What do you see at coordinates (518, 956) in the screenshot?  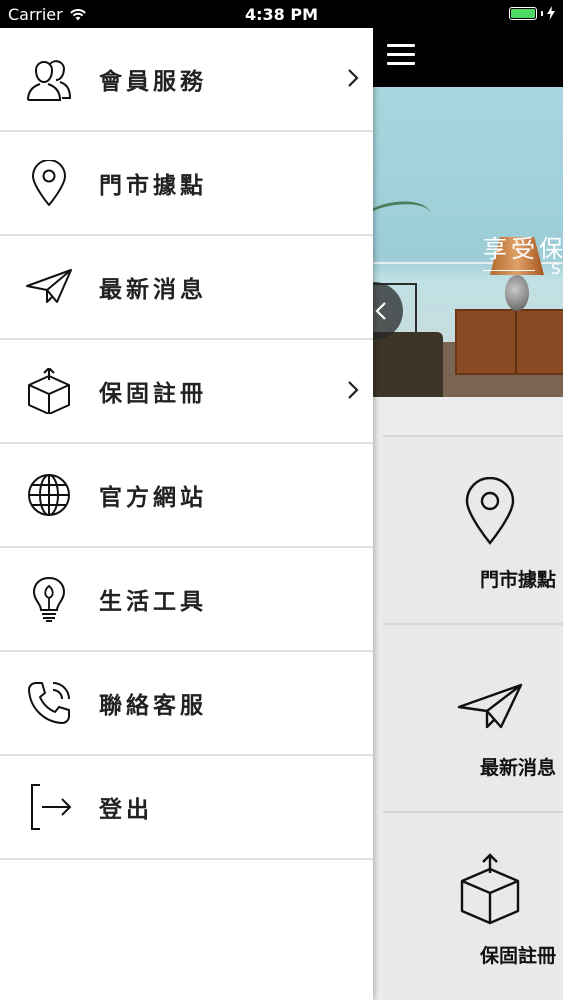 I see `tile-label: 保固註冊` at bounding box center [518, 956].